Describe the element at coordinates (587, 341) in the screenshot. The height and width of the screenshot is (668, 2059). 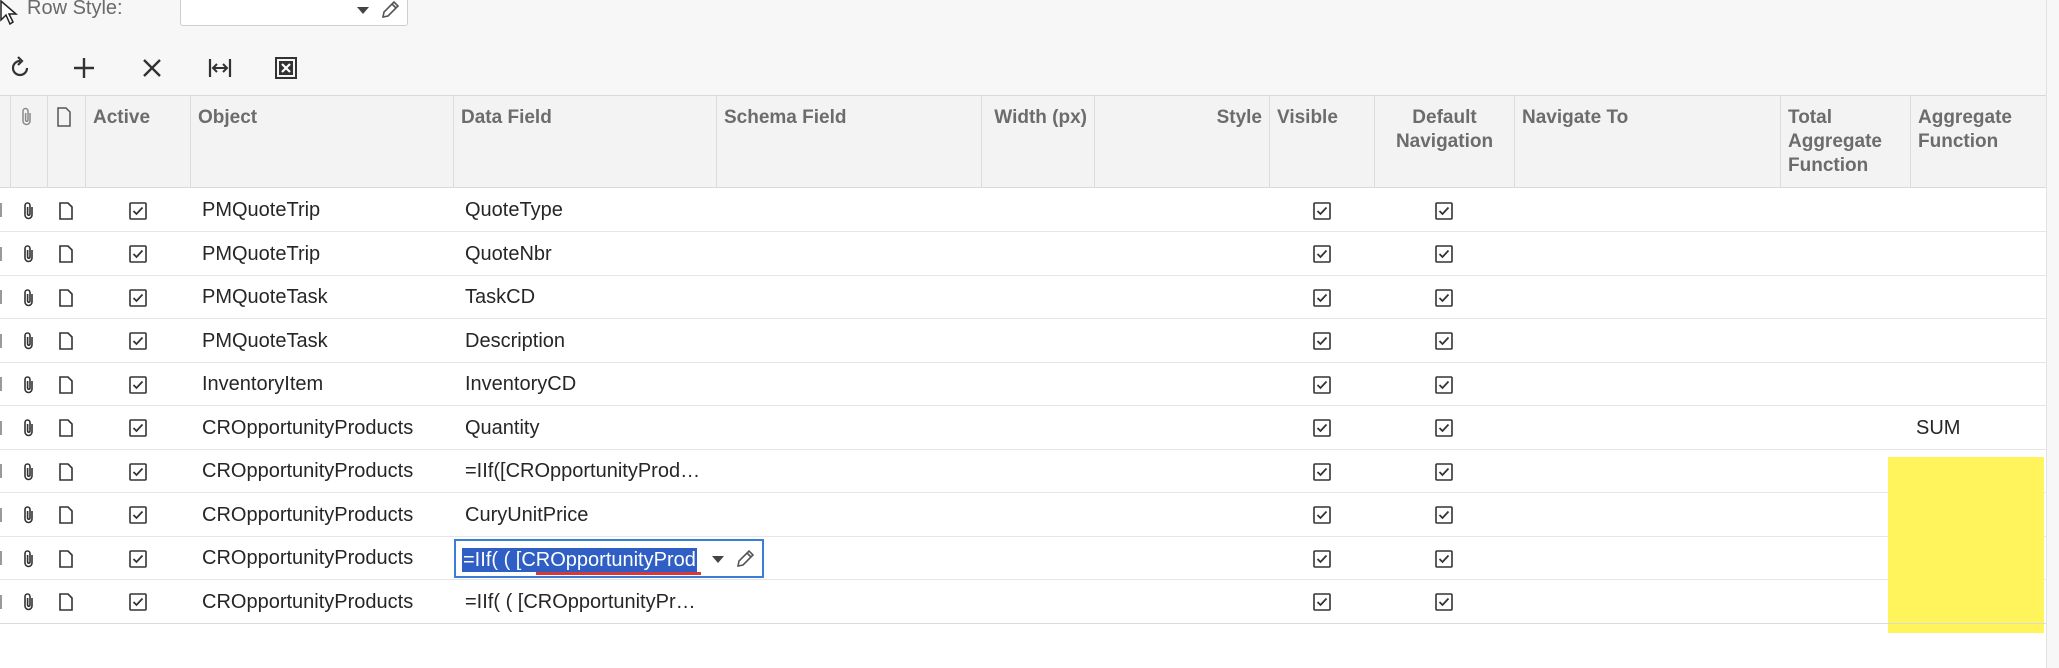
I see `data-field-cell: Description` at that location.